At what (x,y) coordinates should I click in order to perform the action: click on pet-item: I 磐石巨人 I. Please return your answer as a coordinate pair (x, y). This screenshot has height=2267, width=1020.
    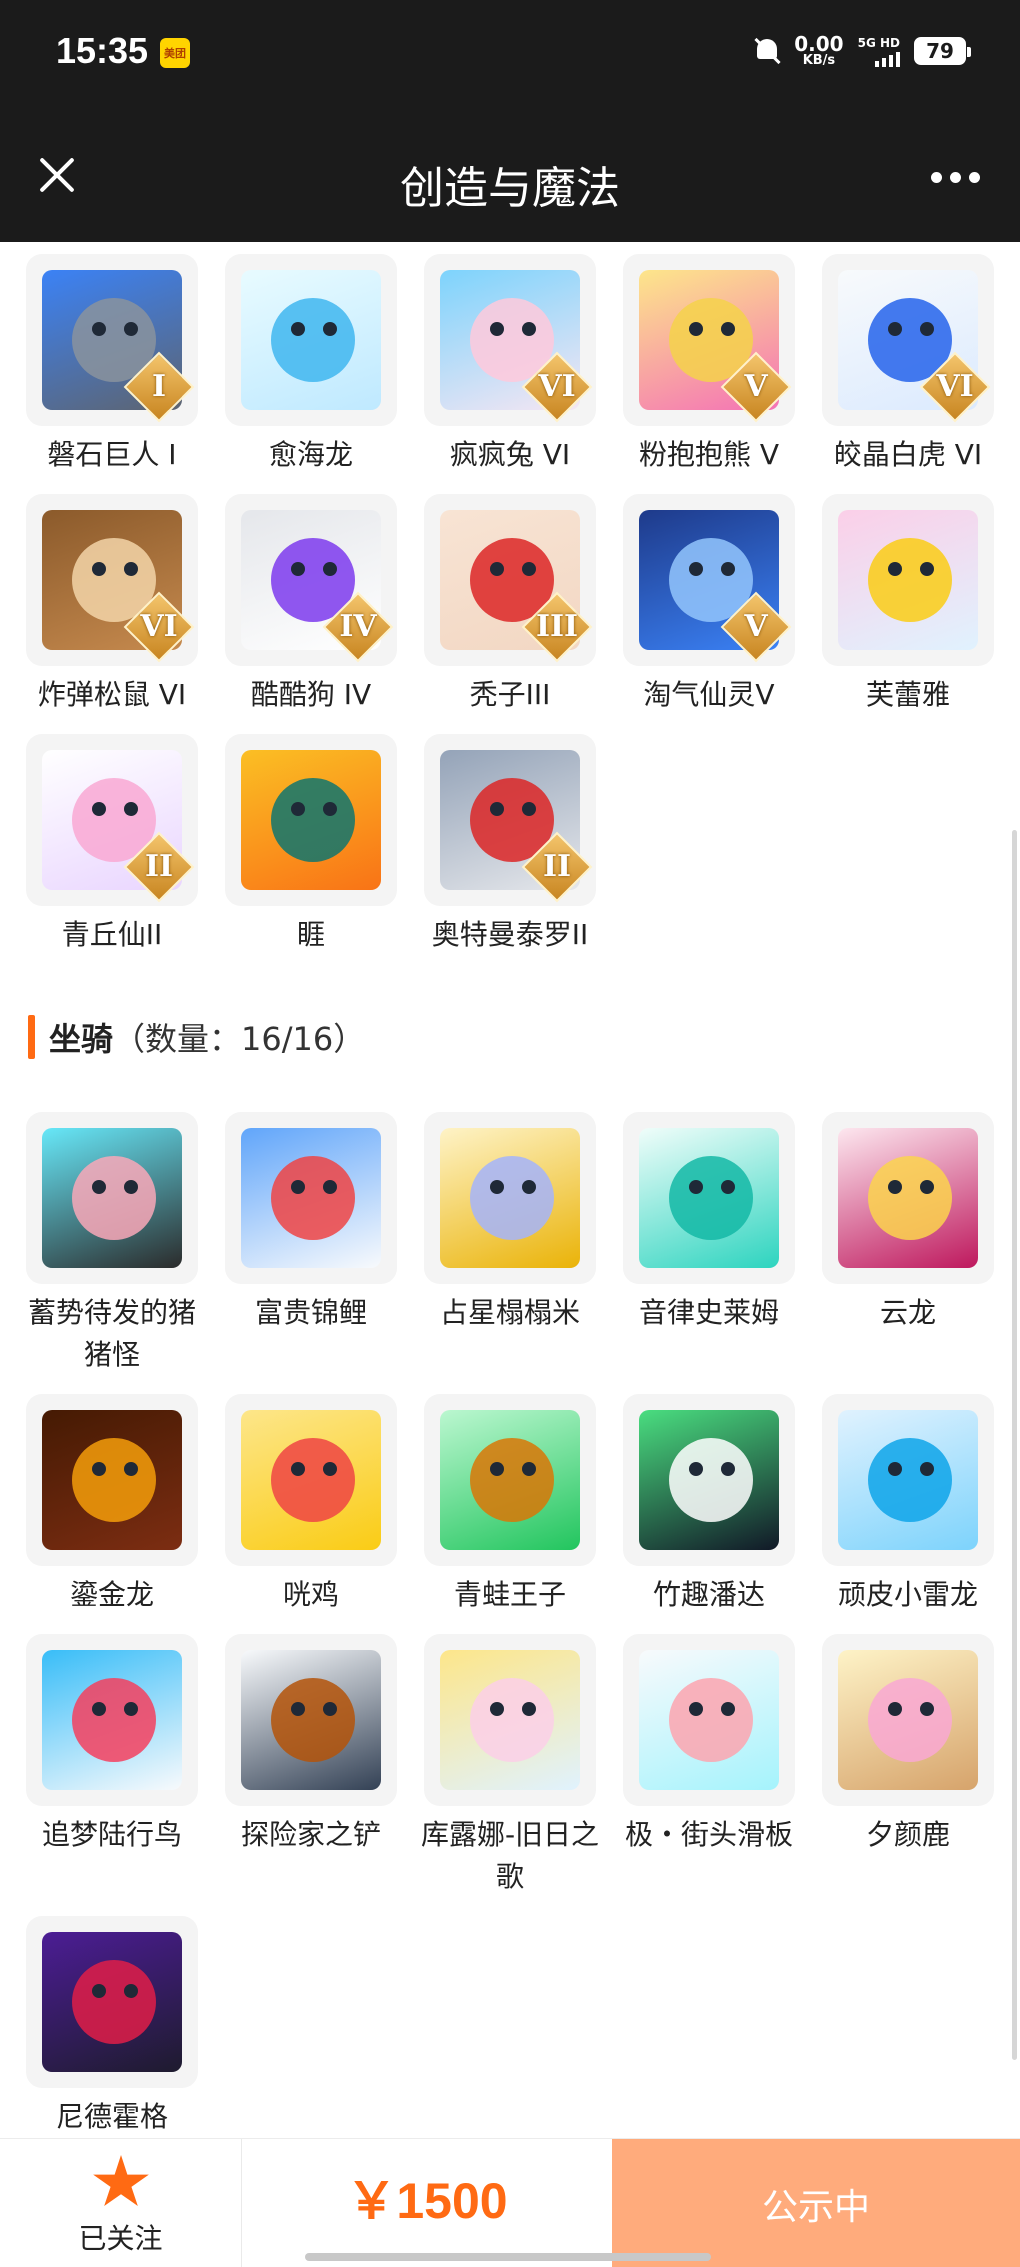
    Looking at the image, I should click on (112, 365).